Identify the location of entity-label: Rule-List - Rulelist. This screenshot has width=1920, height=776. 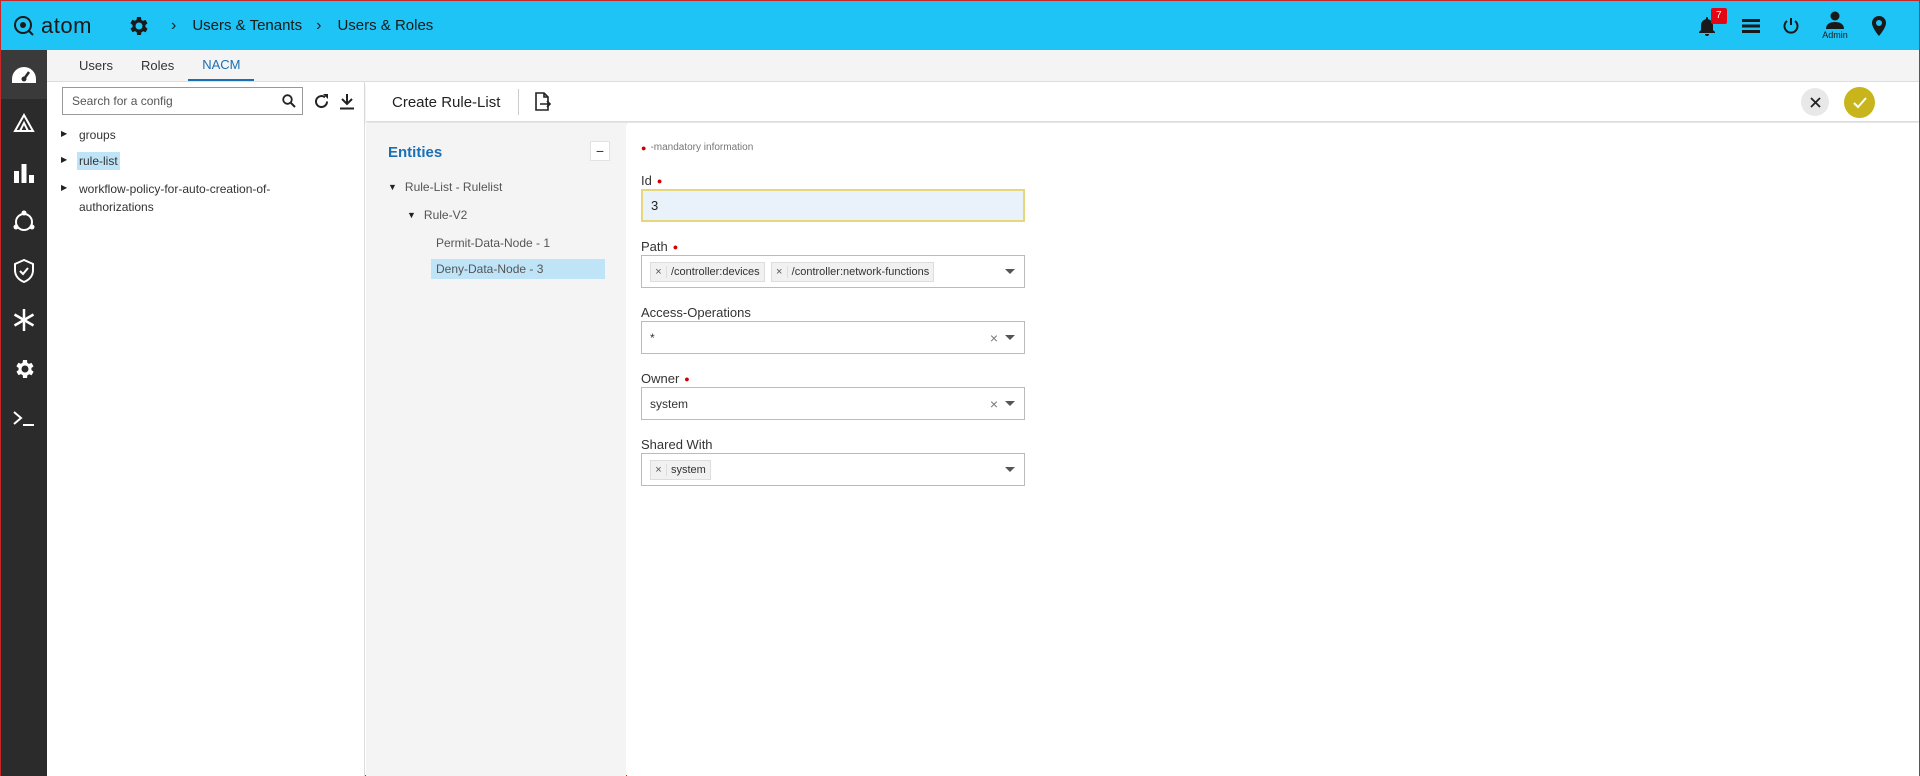
(453, 187).